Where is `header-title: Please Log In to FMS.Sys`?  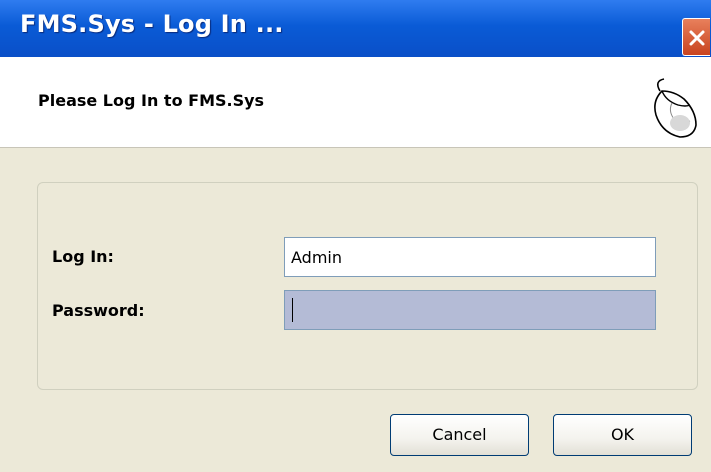
header-title: Please Log In to FMS.Sys is located at coordinates (151, 100).